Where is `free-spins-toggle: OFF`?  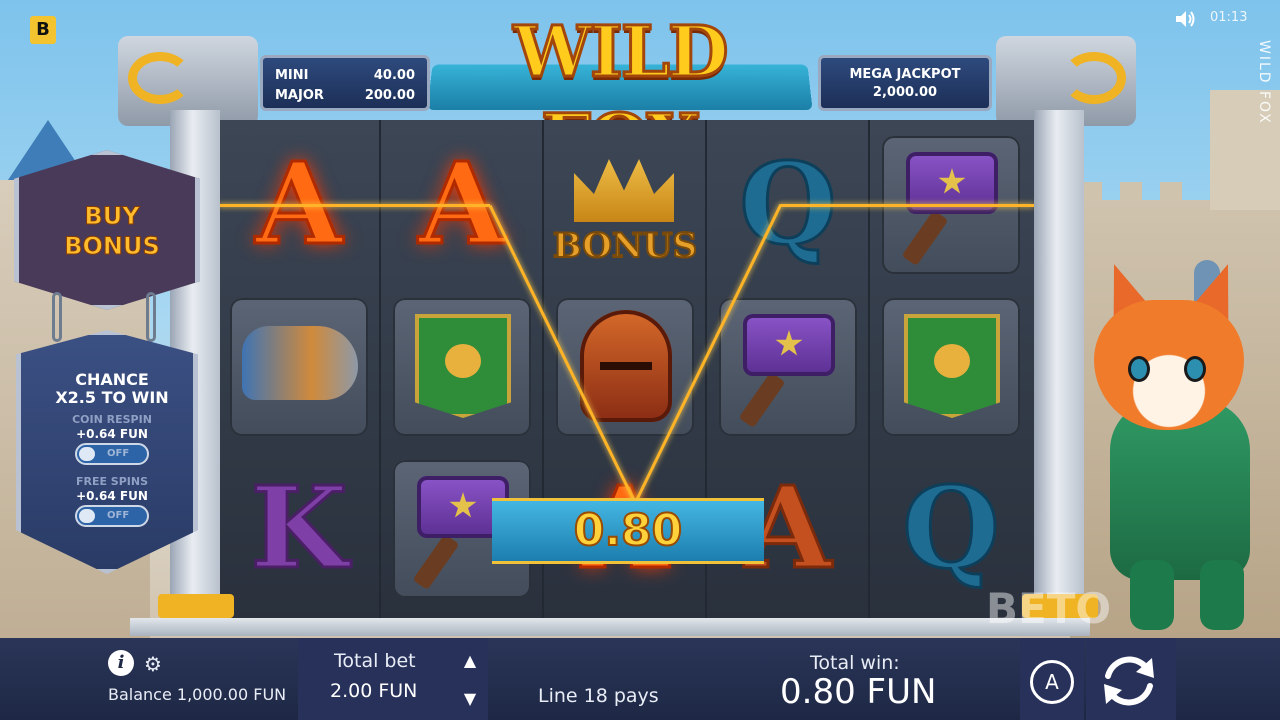
free-spins-toggle: OFF is located at coordinates (112, 516).